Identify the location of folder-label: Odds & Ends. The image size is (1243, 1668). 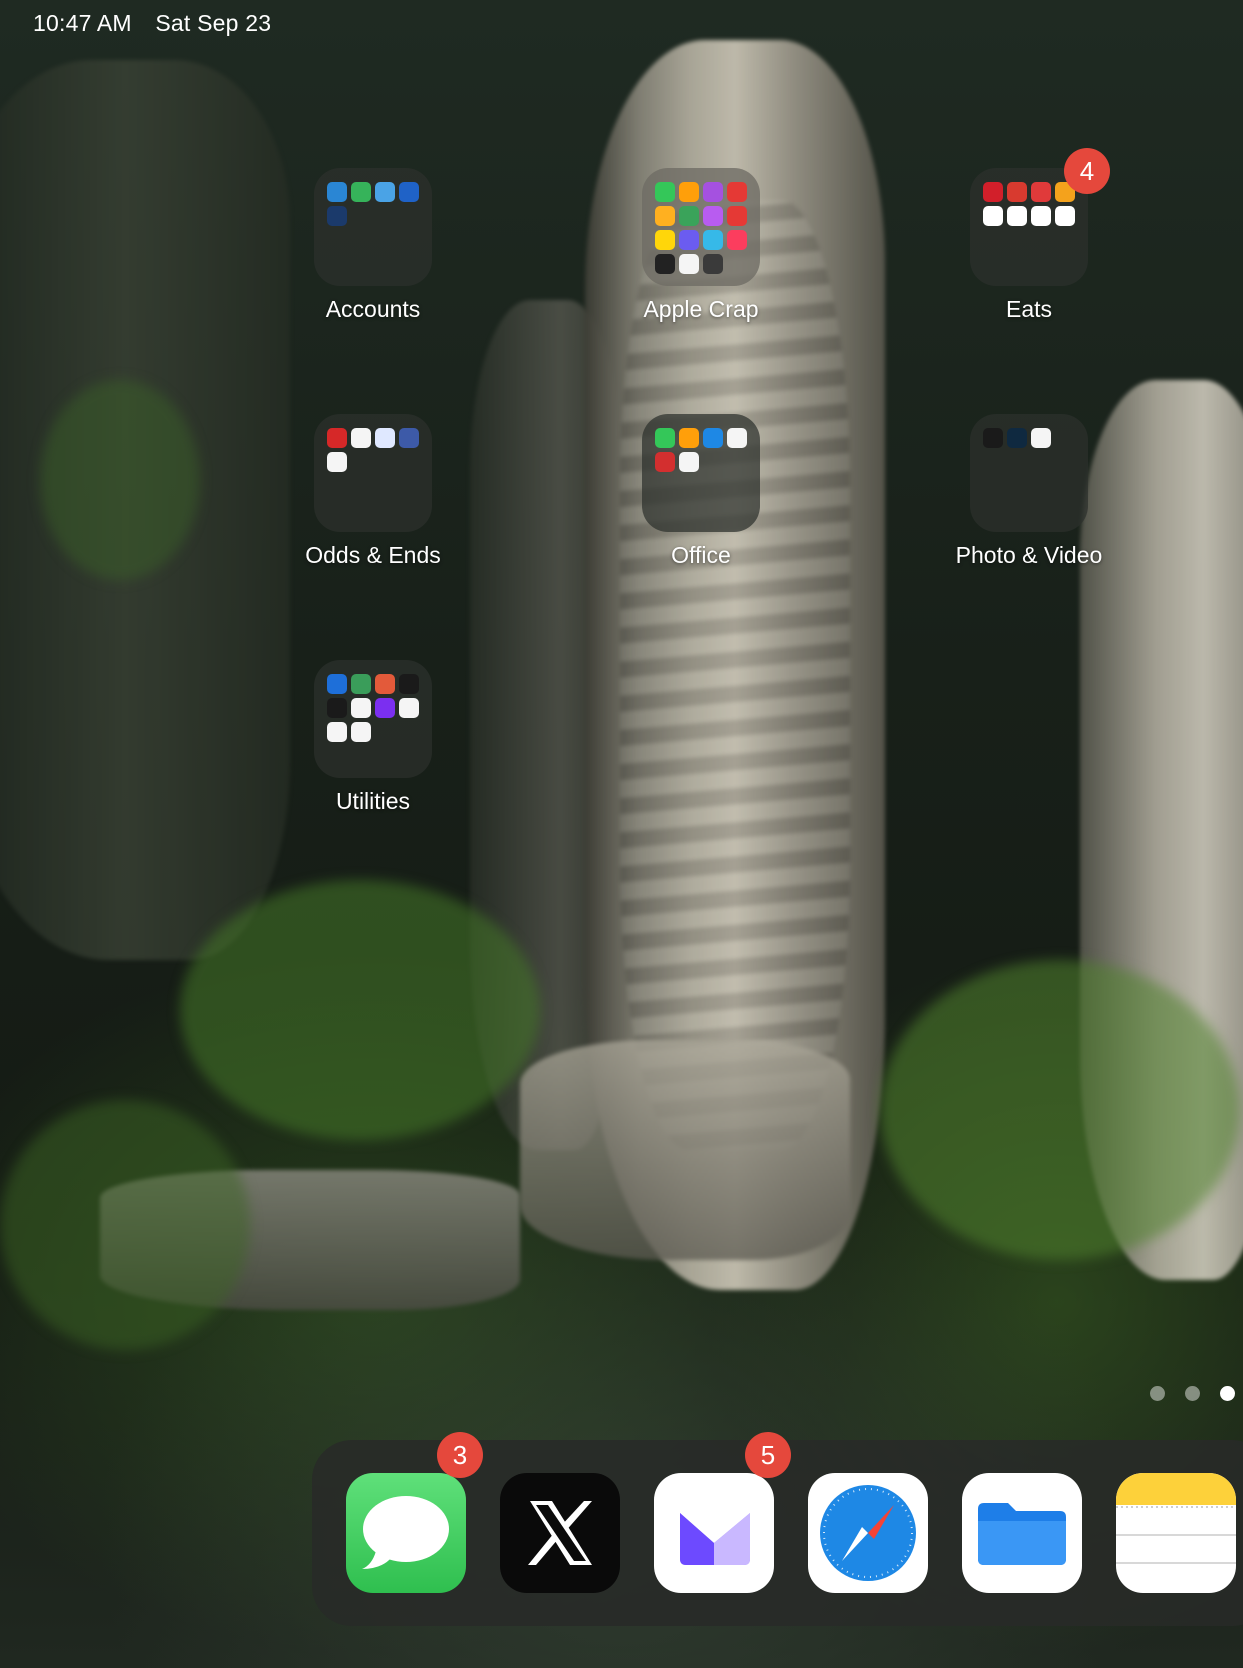
(373, 555).